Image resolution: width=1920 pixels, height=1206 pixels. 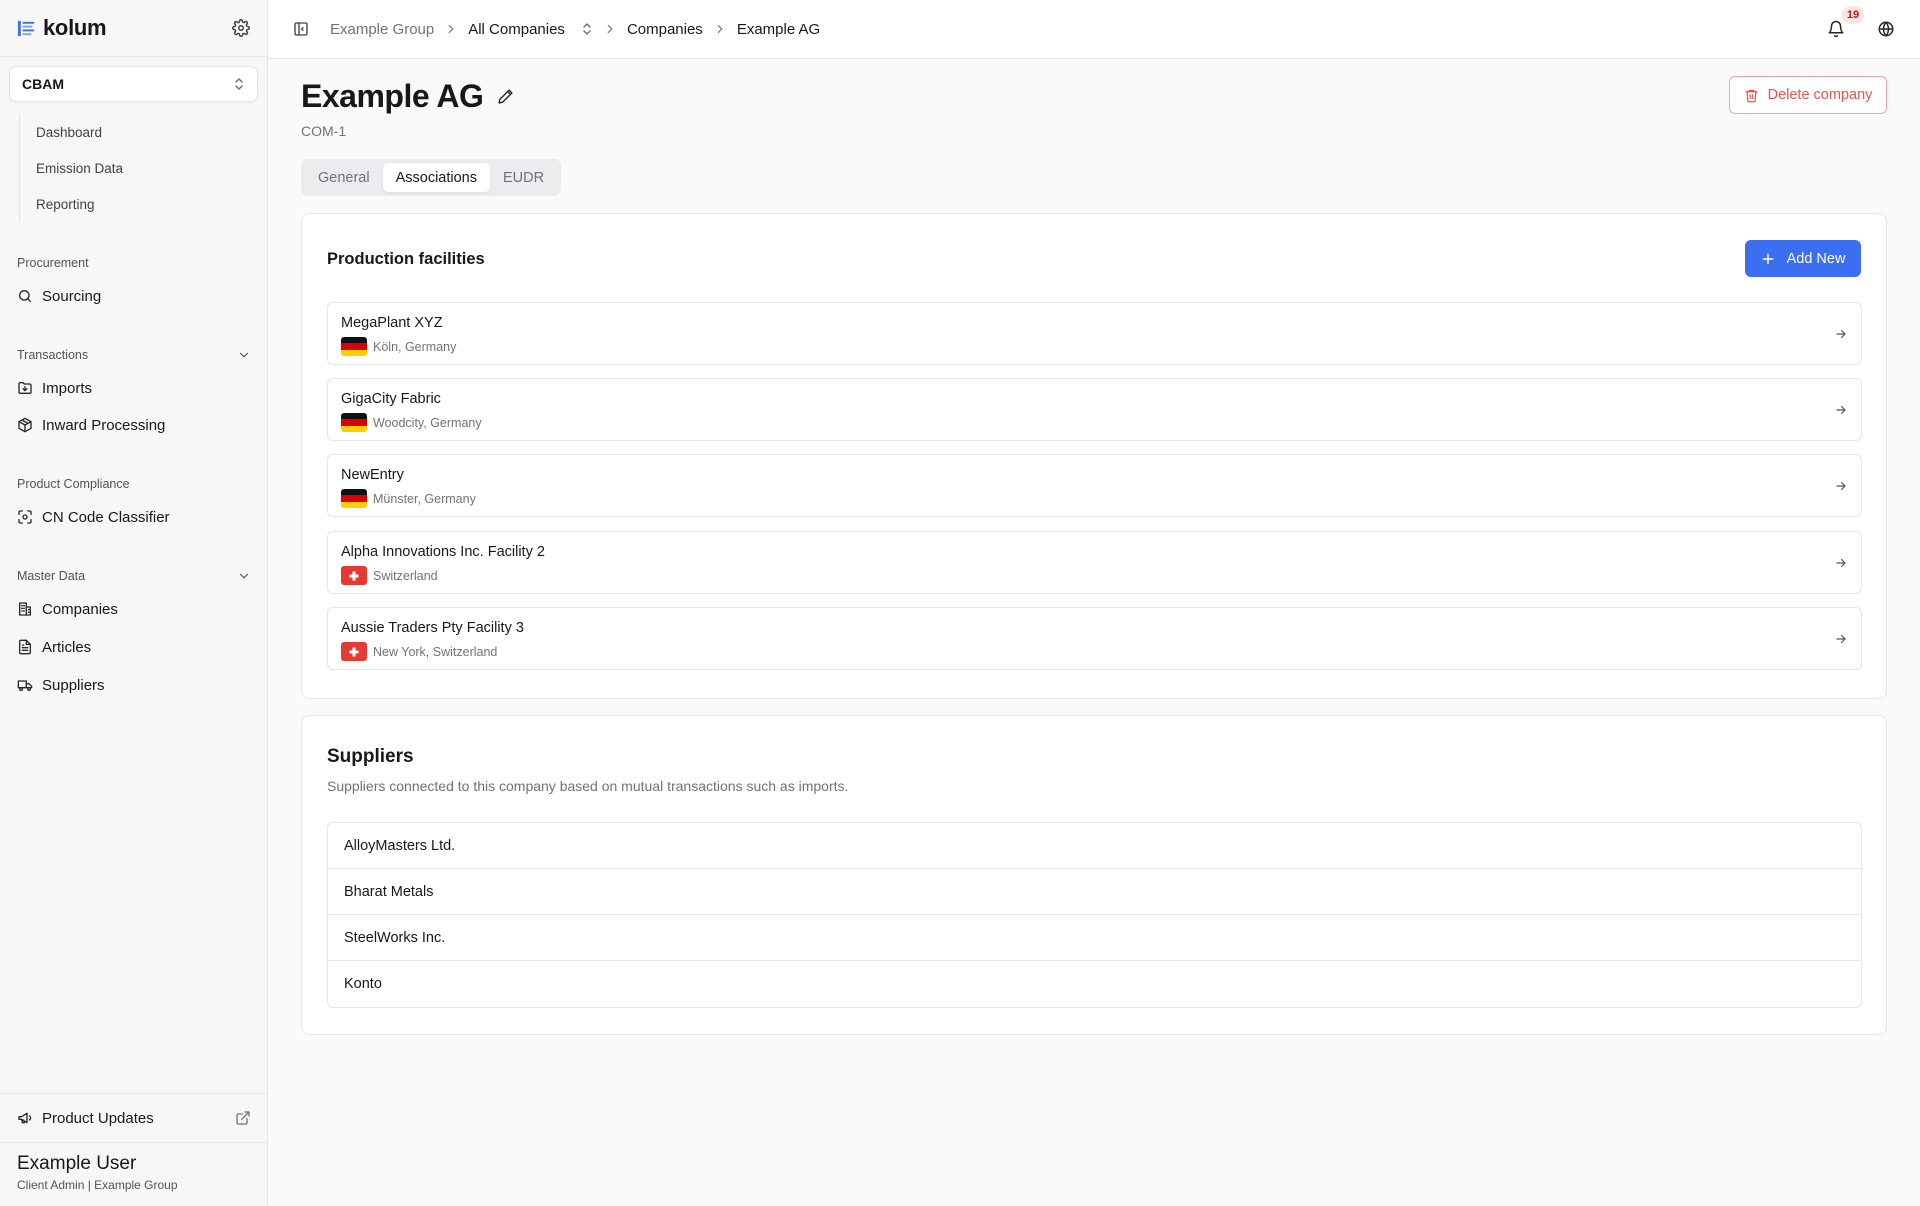 What do you see at coordinates (665, 29) in the screenshot?
I see `breadcrumb-companies: Companies` at bounding box center [665, 29].